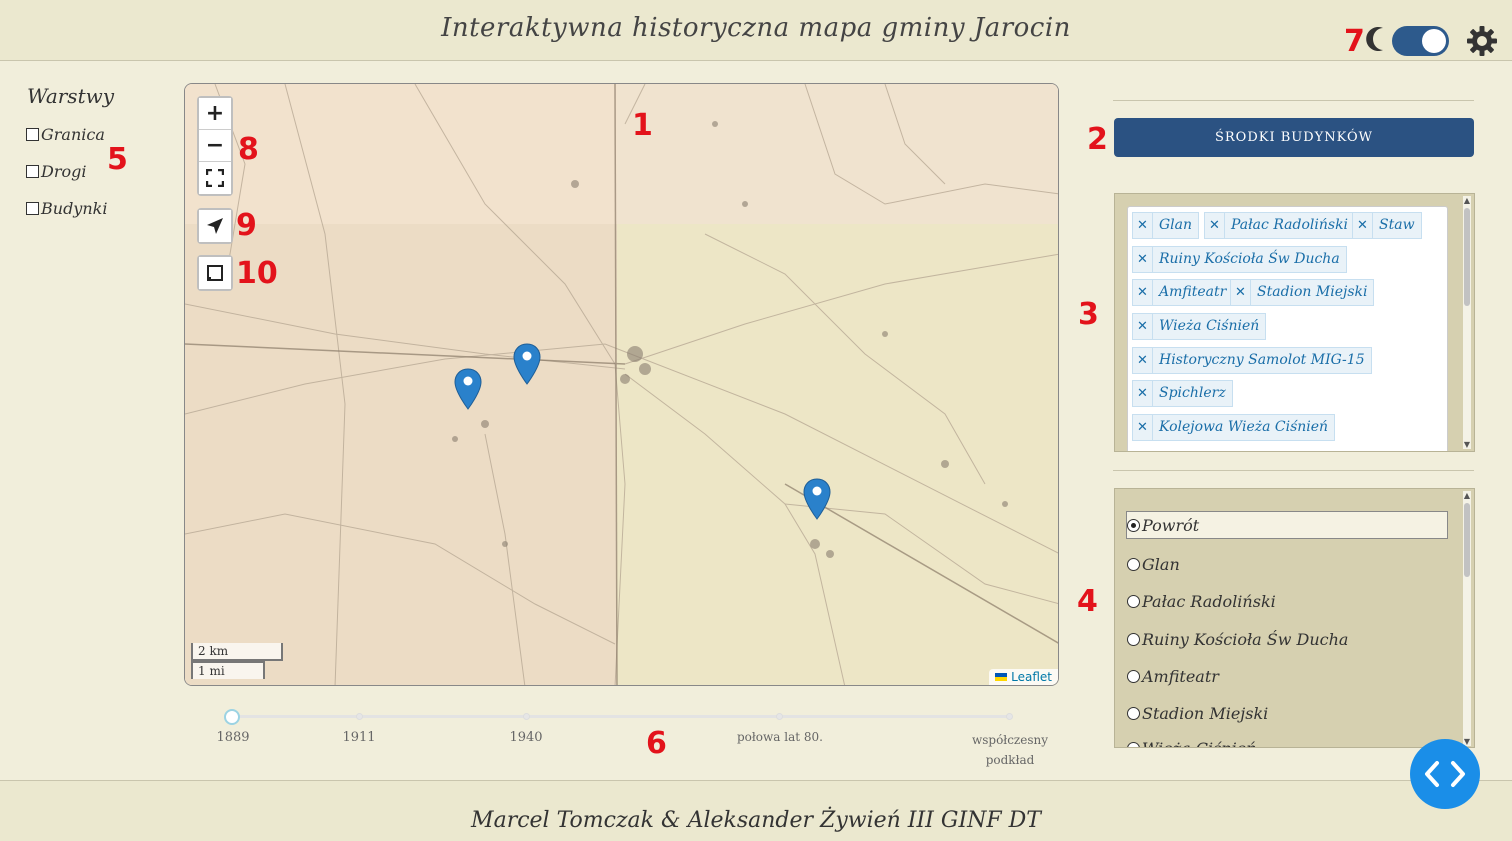  I want to click on locate-button, so click(215, 226).